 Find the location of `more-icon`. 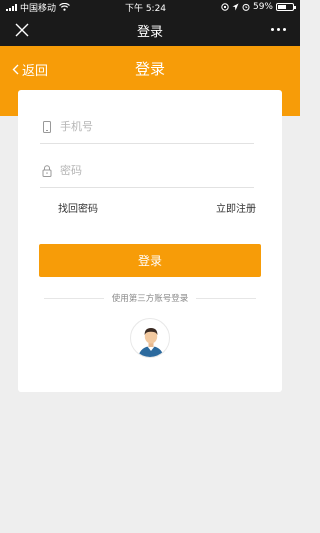

more-icon is located at coordinates (278, 29).